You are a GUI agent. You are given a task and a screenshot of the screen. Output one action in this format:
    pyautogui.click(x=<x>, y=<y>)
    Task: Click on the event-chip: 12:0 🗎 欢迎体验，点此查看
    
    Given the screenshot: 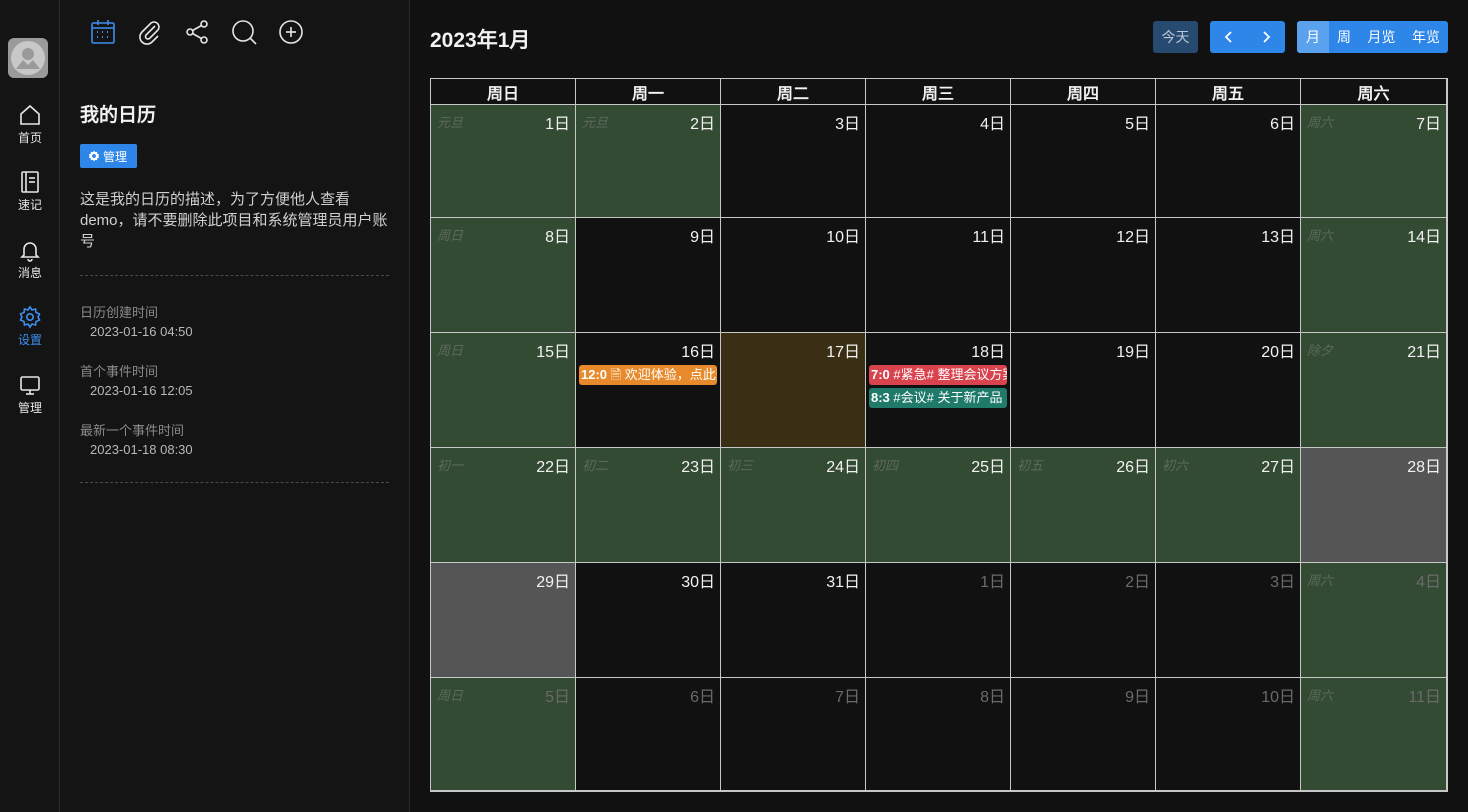 What is the action you would take?
    pyautogui.click(x=648, y=375)
    